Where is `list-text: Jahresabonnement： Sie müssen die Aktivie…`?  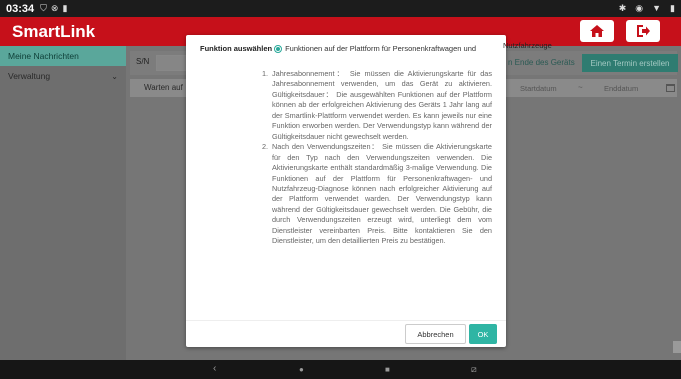 list-text: Jahresabonnement： Sie müssen die Aktivie… is located at coordinates (382, 105).